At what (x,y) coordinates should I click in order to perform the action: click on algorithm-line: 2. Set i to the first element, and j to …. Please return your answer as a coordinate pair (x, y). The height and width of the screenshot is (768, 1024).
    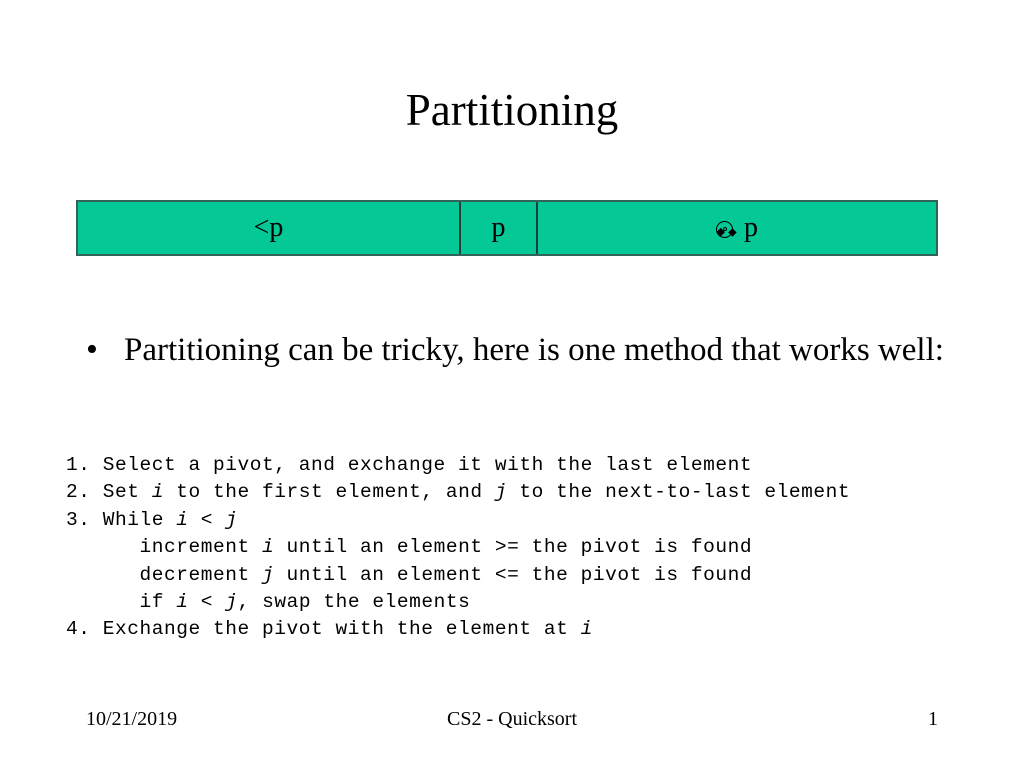
    Looking at the image, I should click on (458, 492).